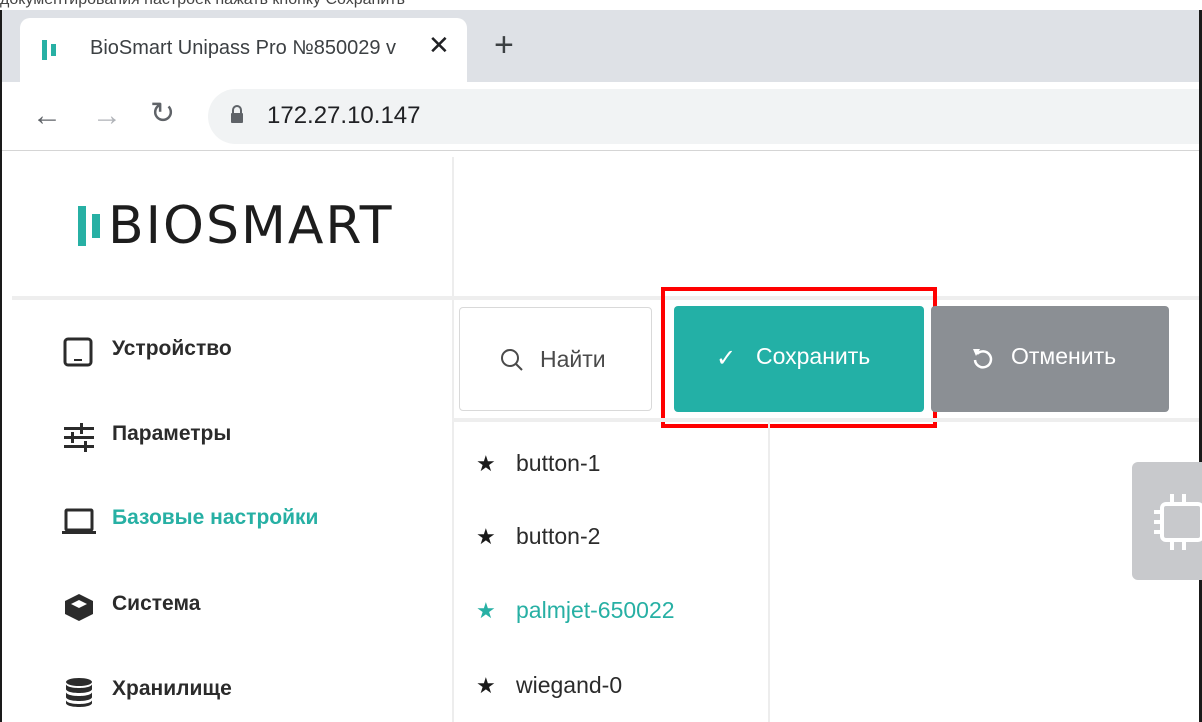 The width and height of the screenshot is (1202, 722). Describe the element at coordinates (558, 463) in the screenshot. I see `list-item-label: button-1` at that location.